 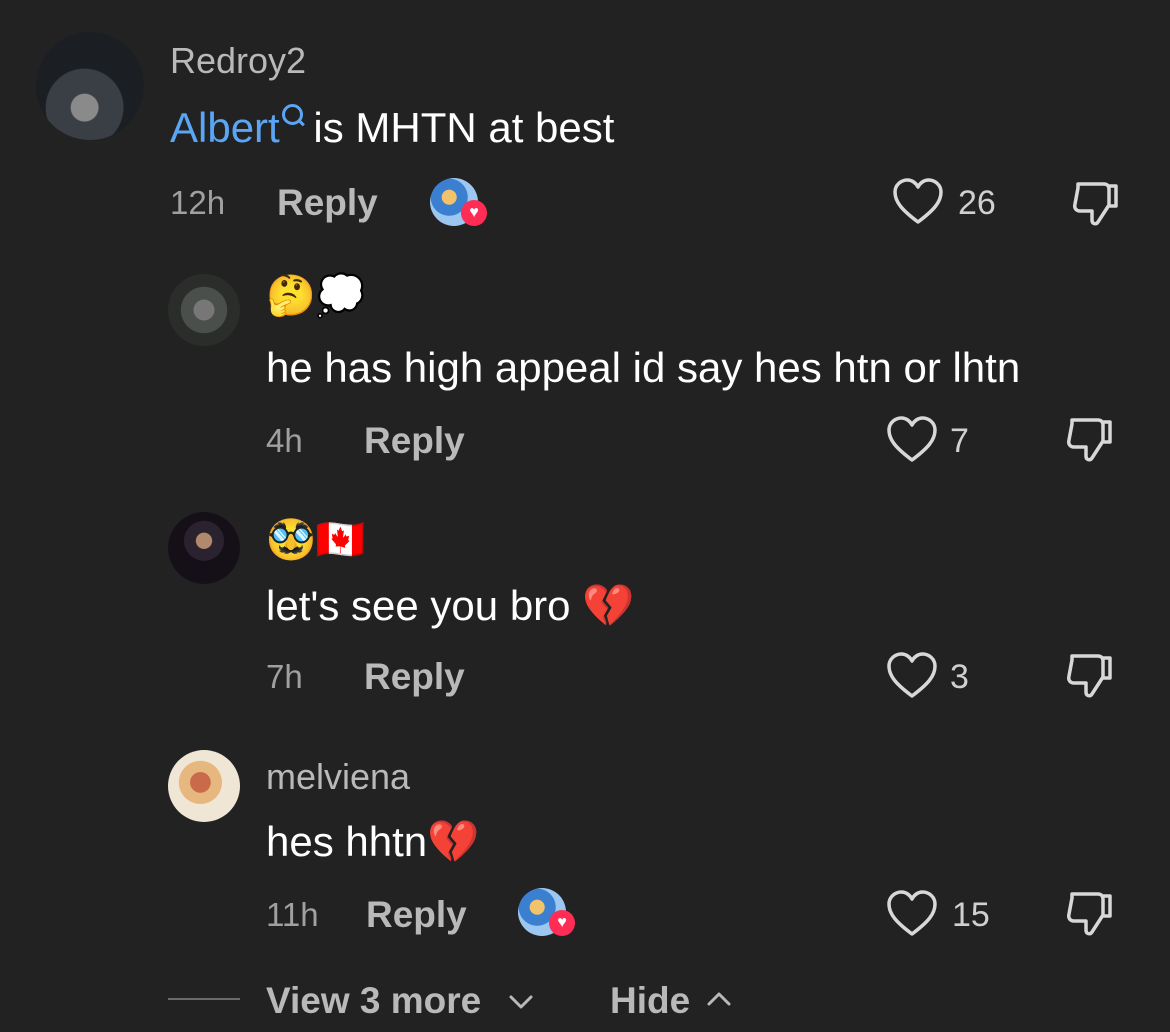 I want to click on reply-username: 🥸🇨🇦, so click(x=316, y=539).